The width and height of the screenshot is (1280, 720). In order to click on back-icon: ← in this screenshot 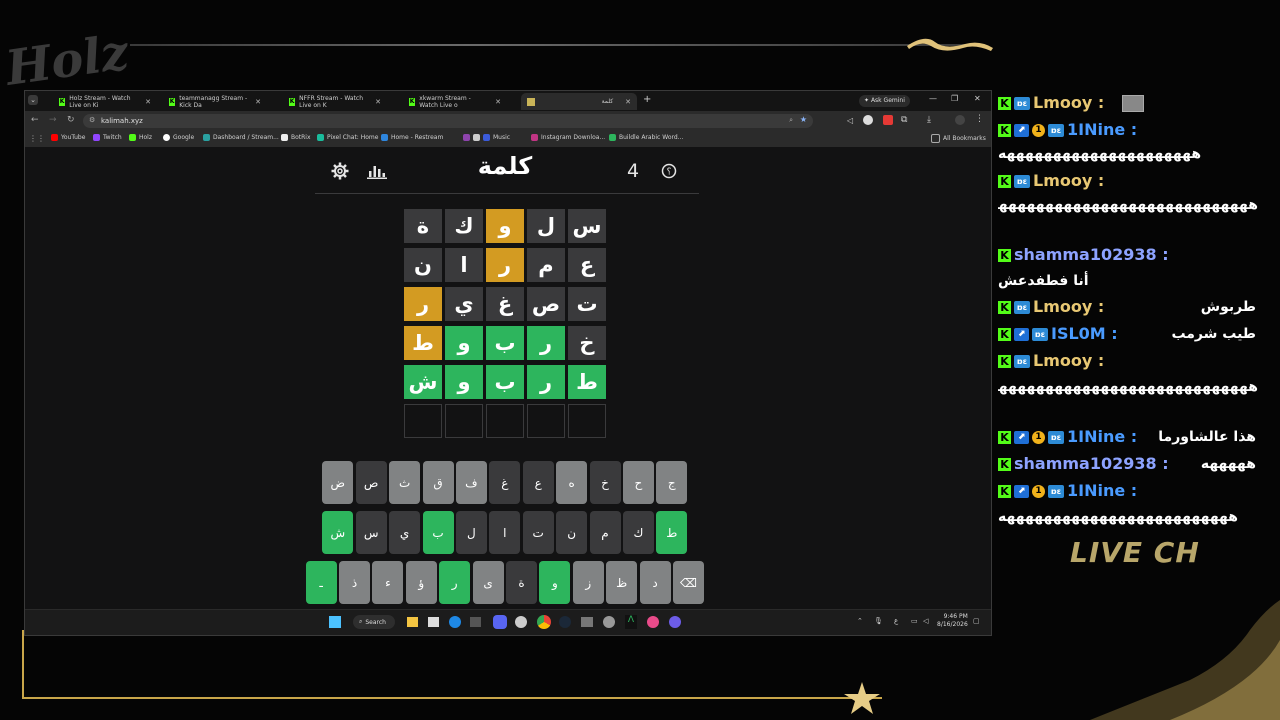, I will do `click(35, 120)`.